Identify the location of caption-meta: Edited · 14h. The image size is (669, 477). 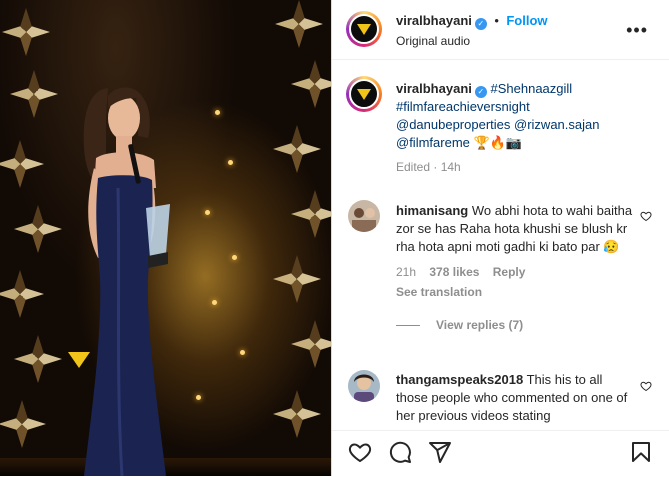
(428, 167).